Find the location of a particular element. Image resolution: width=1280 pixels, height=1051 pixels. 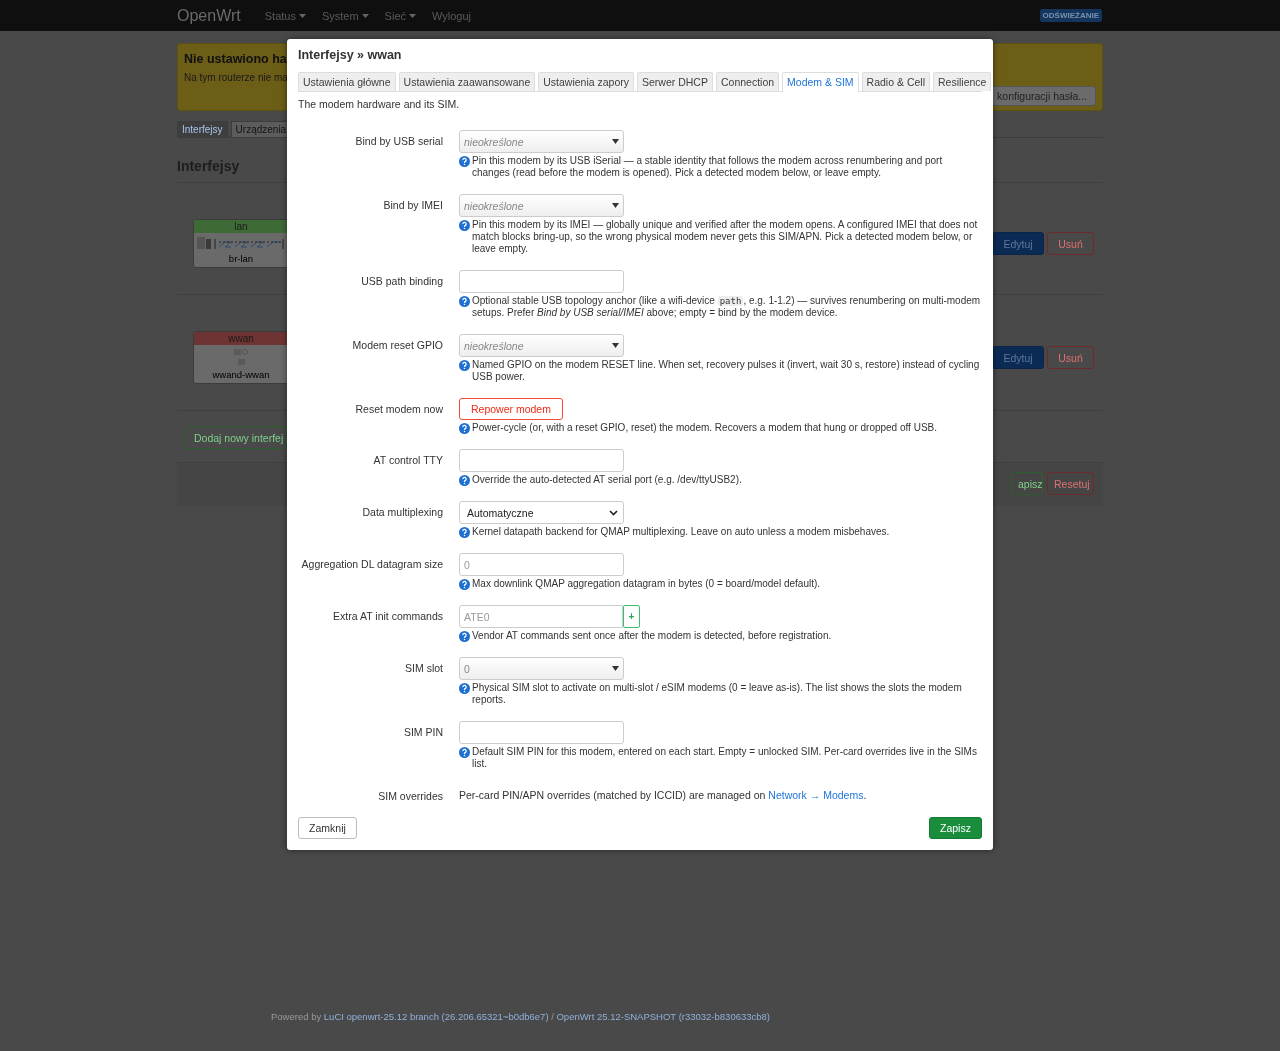

field-label: Bind by USB serial is located at coordinates (398, 141).